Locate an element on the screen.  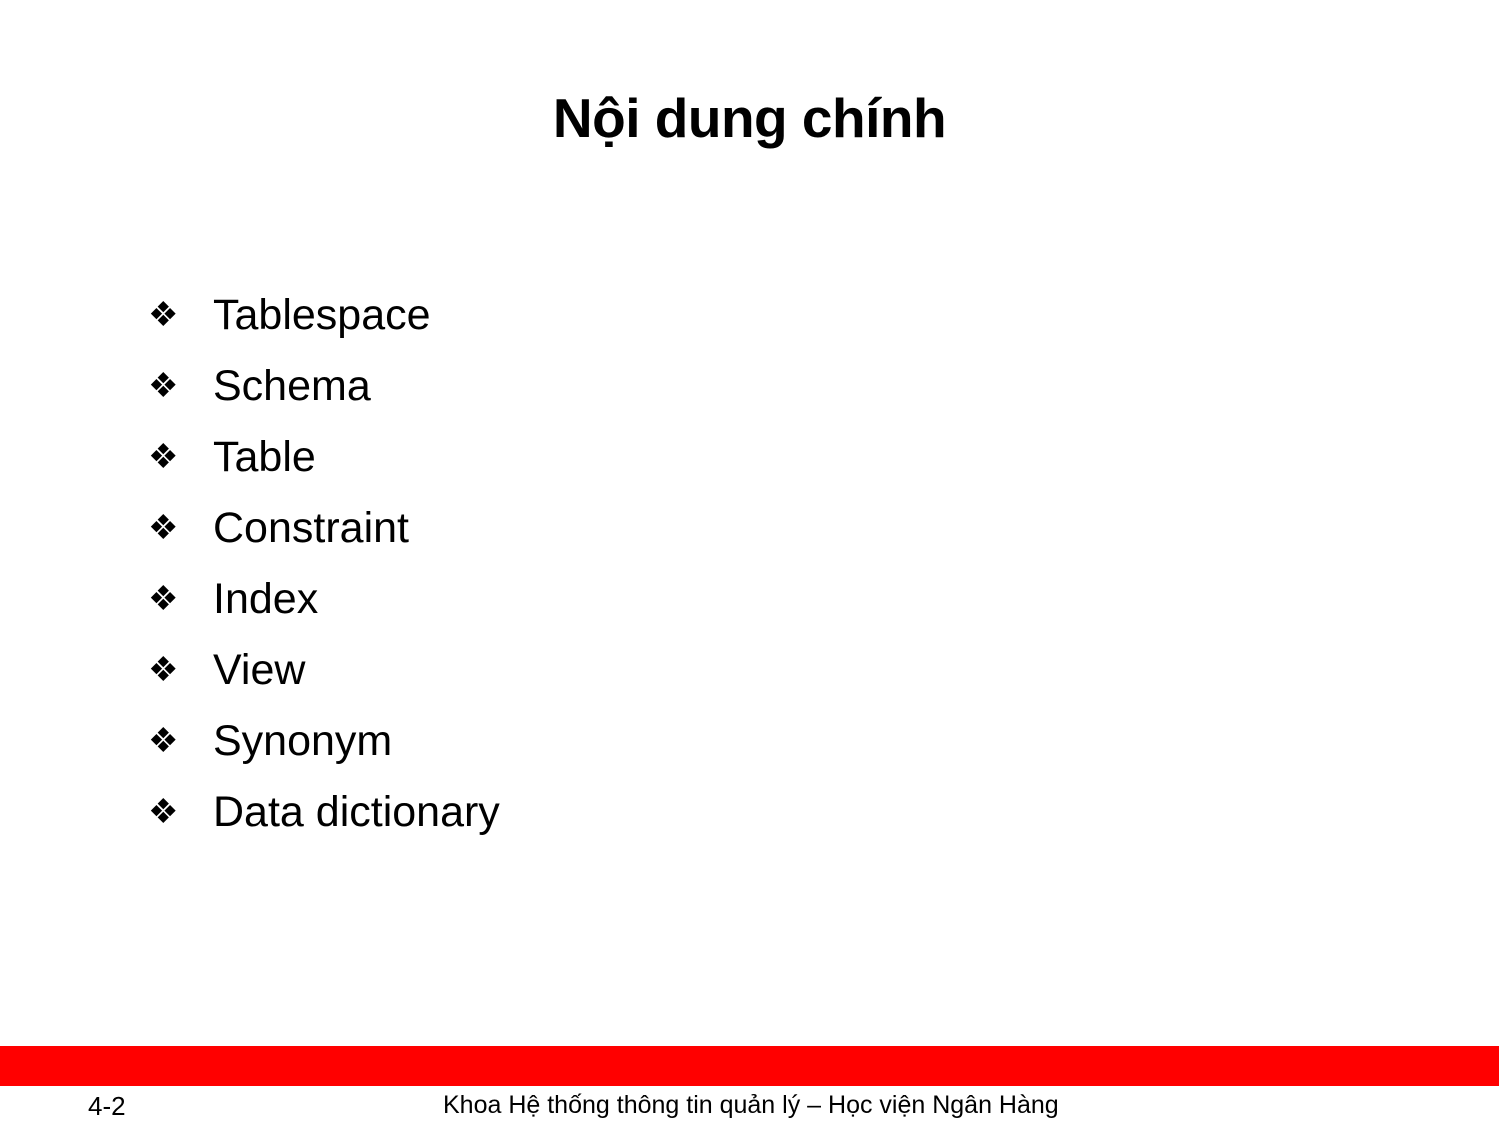
list-item-label: Constraint is located at coordinates (311, 528).